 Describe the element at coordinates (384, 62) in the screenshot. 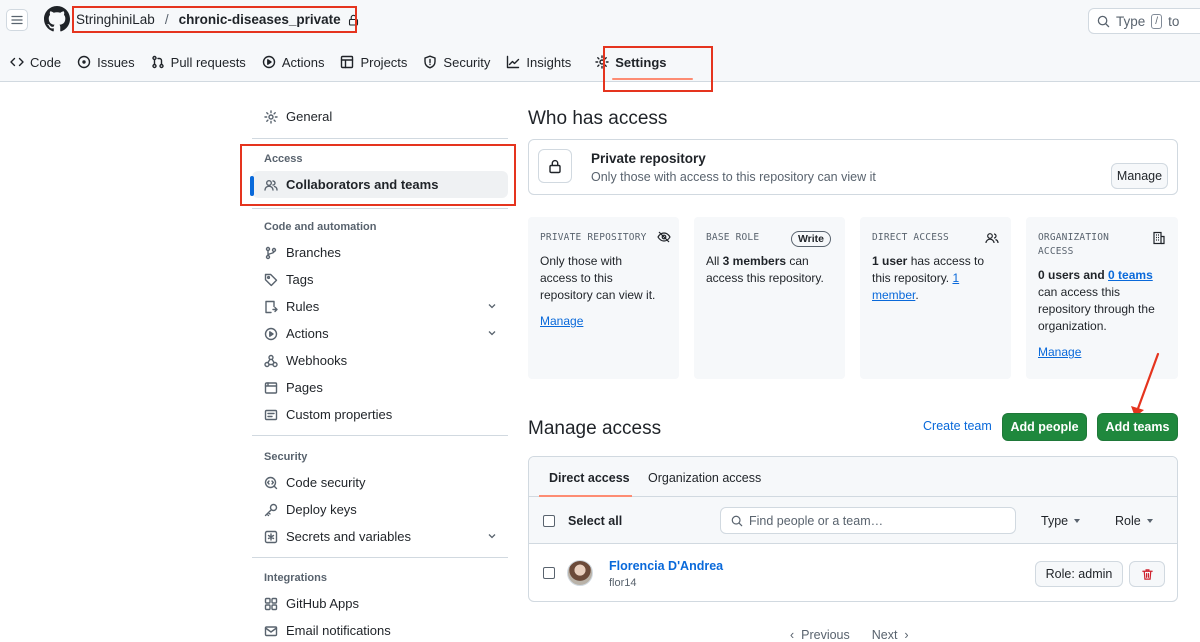

I see `tab-projects-label: Projects` at that location.